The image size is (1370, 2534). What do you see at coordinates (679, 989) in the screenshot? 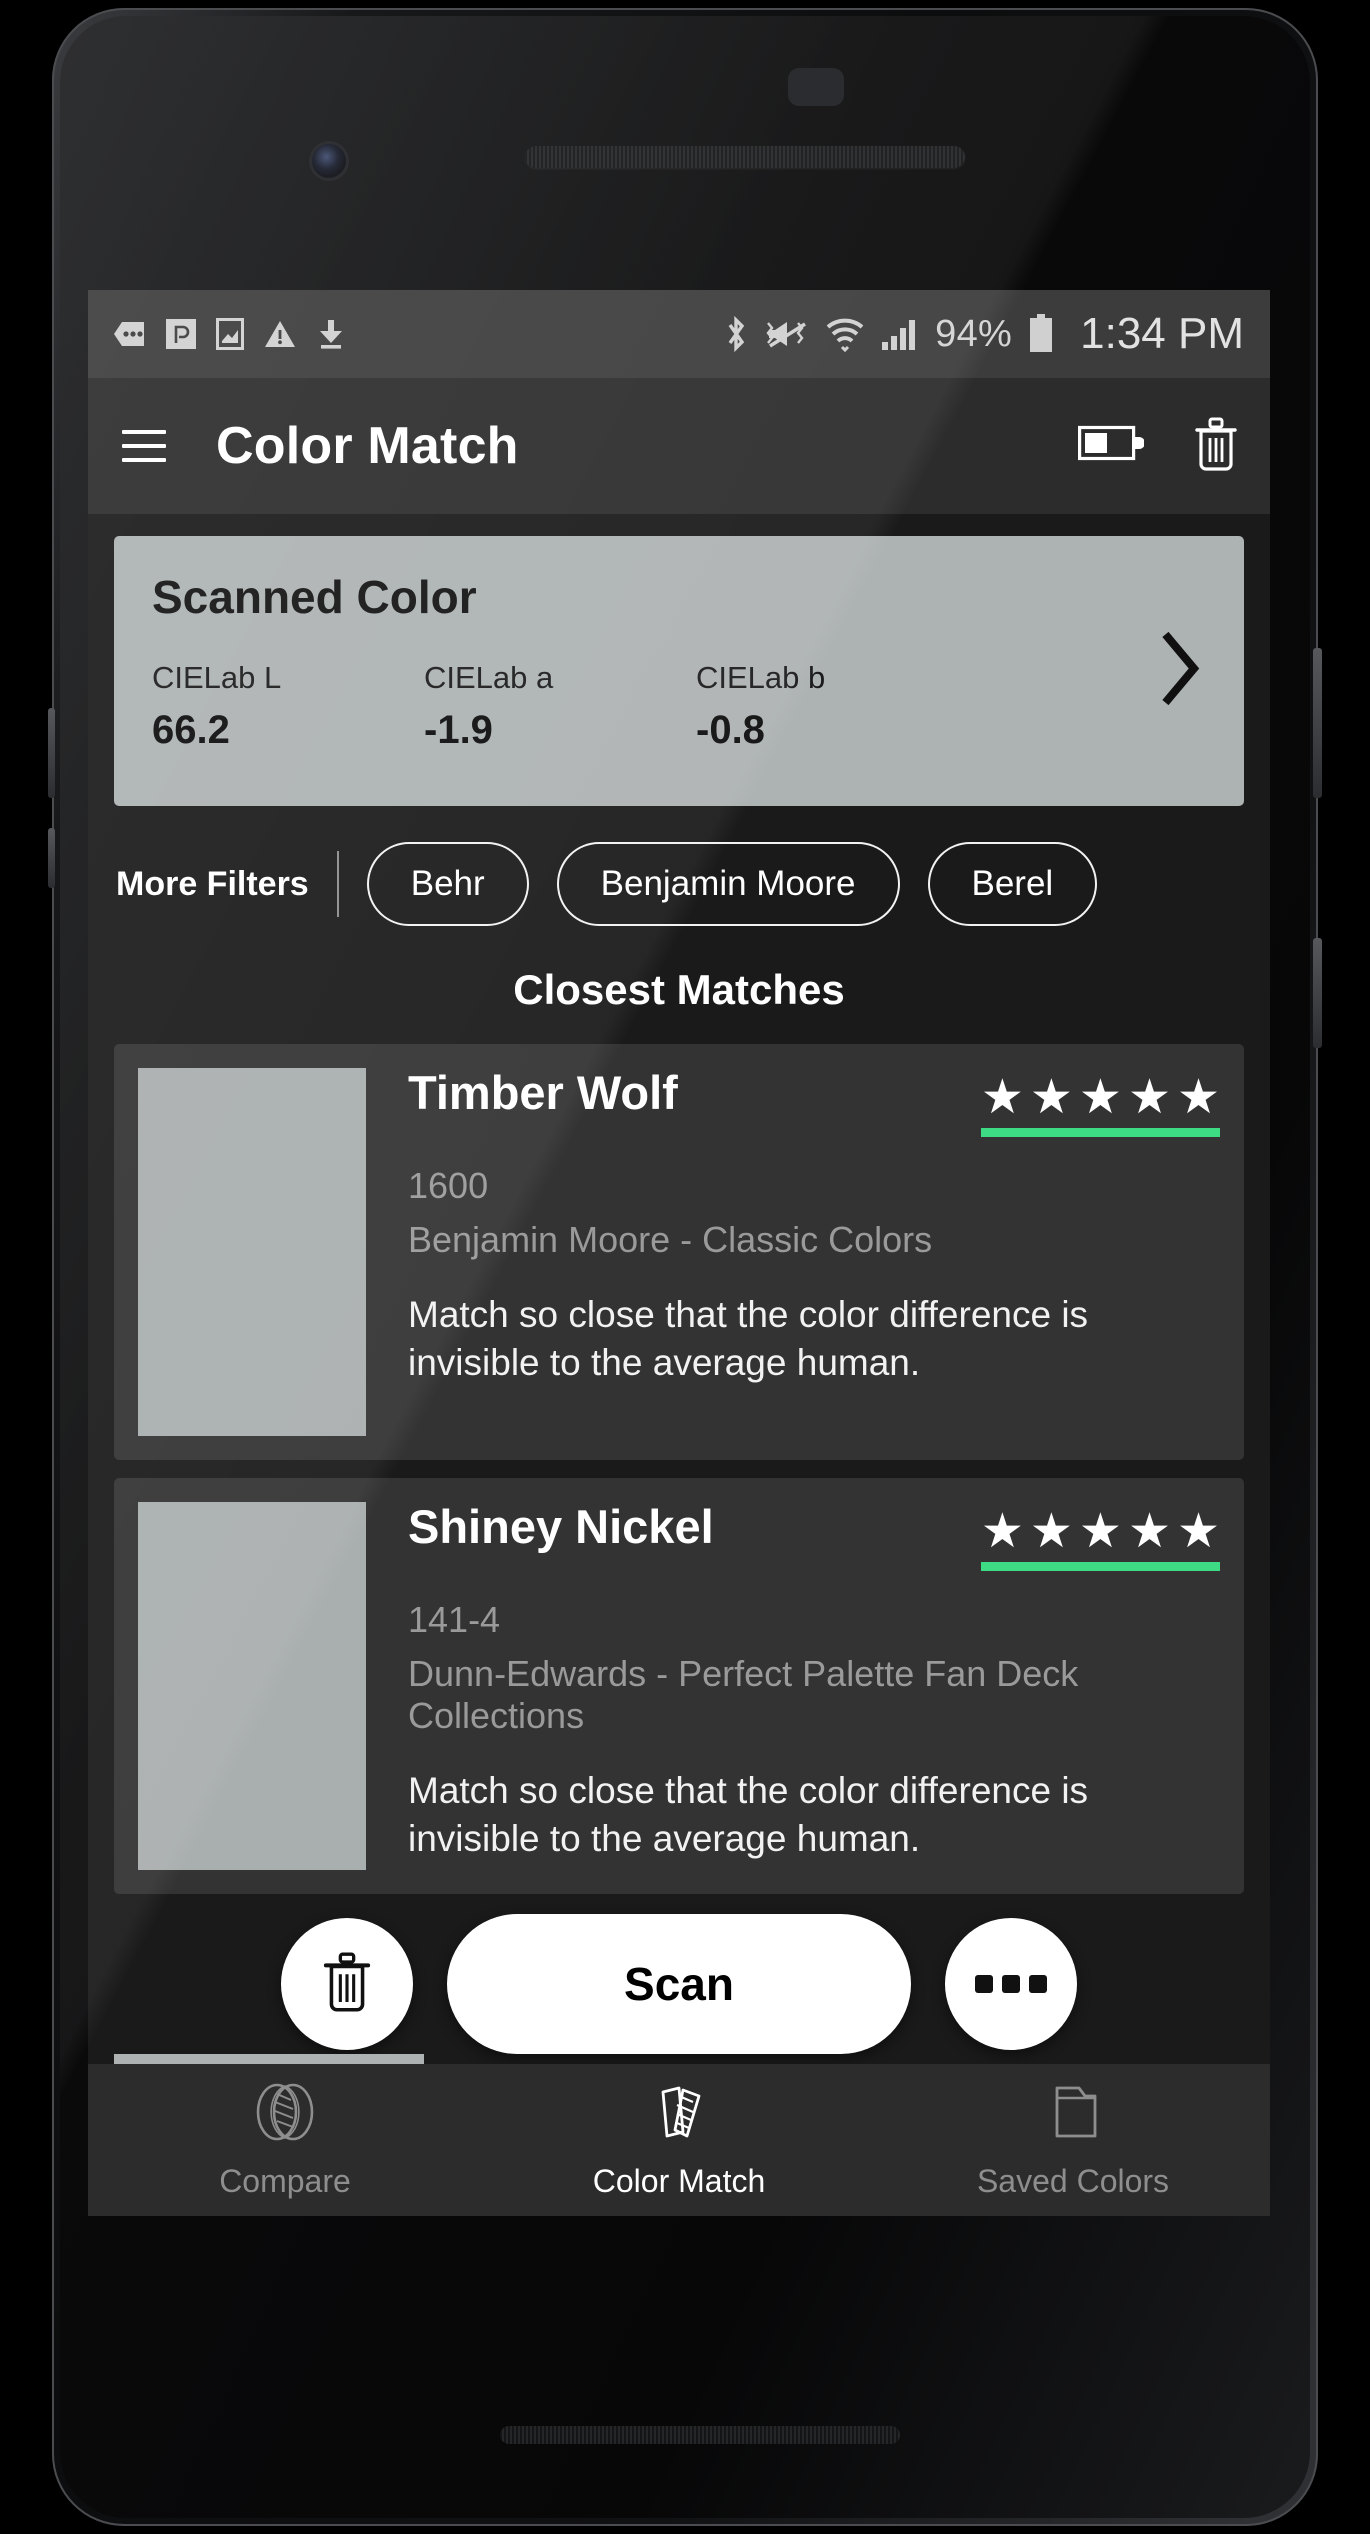
I see `closest-matches-heading: Closest Matches` at bounding box center [679, 989].